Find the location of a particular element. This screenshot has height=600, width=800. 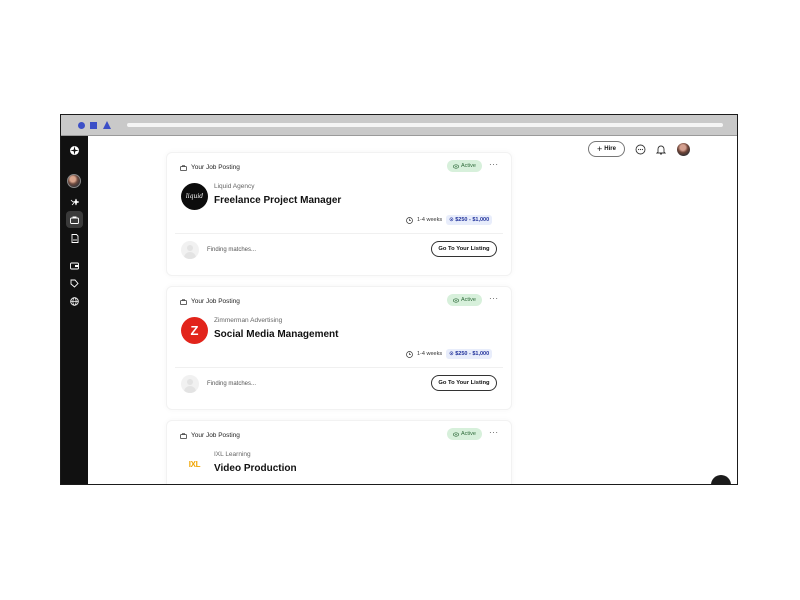

chat-icon is located at coordinates (640, 149).